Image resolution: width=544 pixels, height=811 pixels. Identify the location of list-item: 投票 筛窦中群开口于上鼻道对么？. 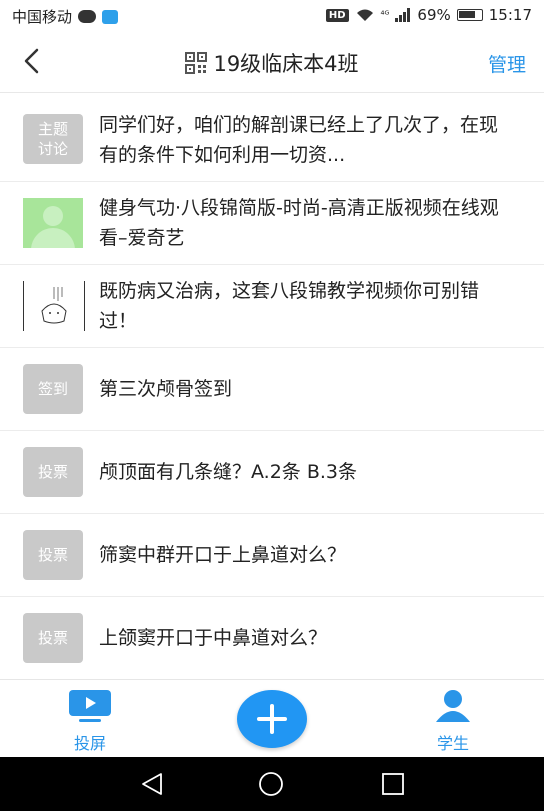
(272, 555).